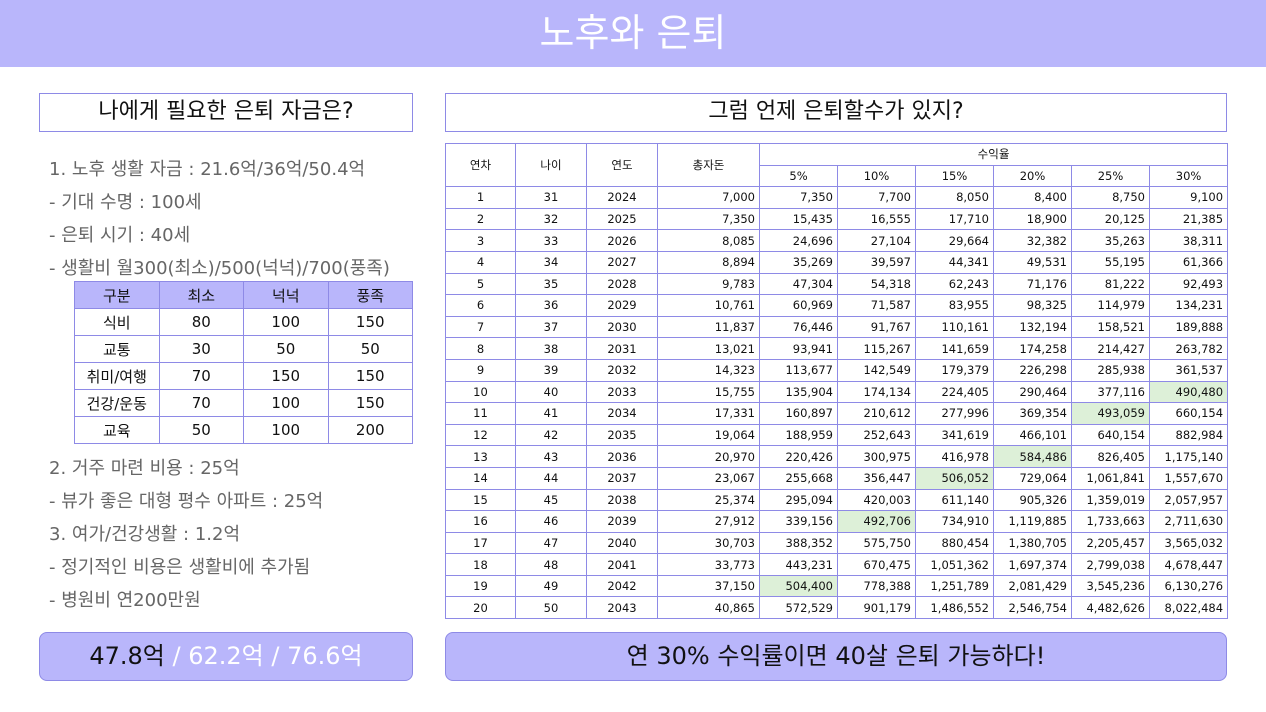  Describe the element at coordinates (117, 403) in the screenshot. I see `expense-cell: 건강/운동` at that location.